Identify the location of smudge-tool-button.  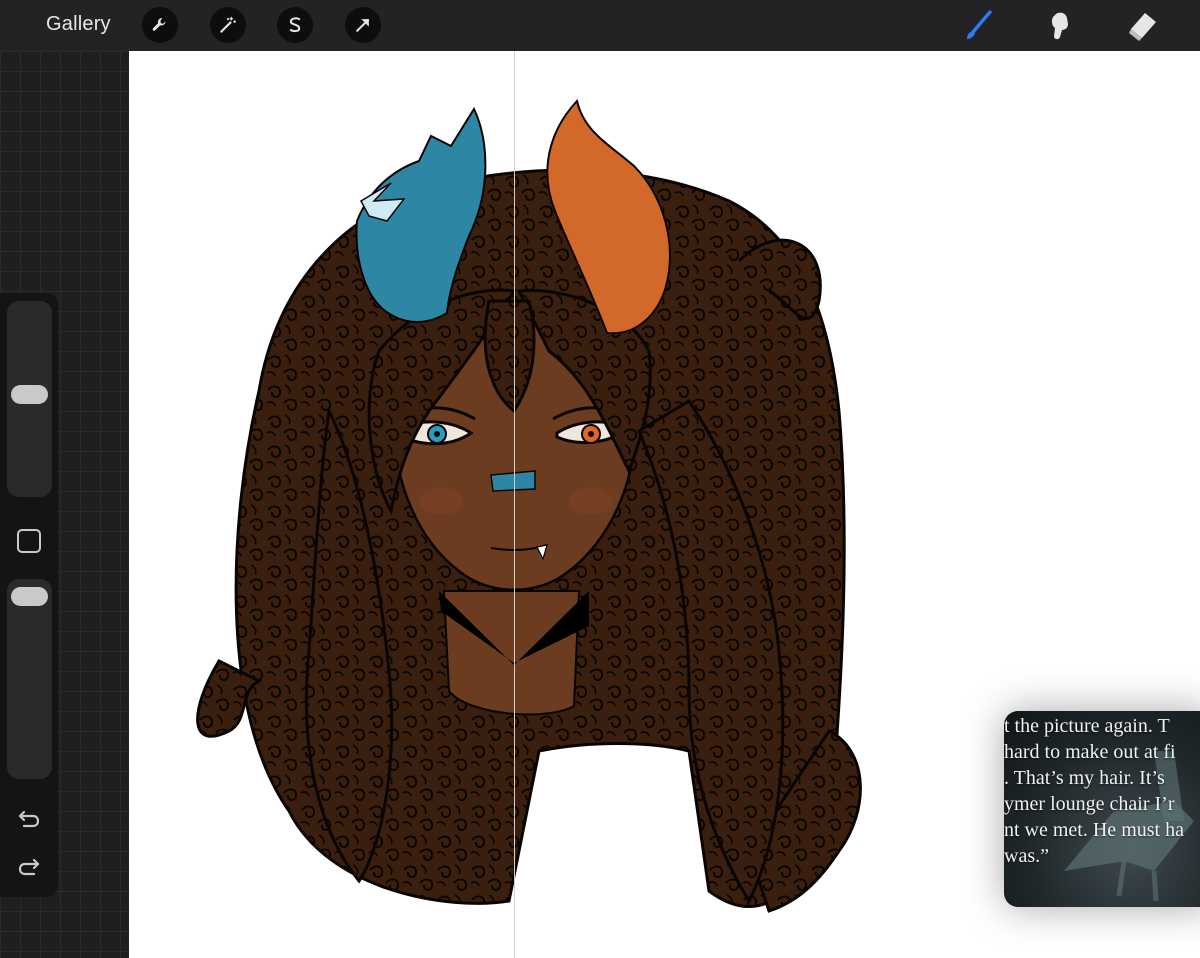
(1060, 26).